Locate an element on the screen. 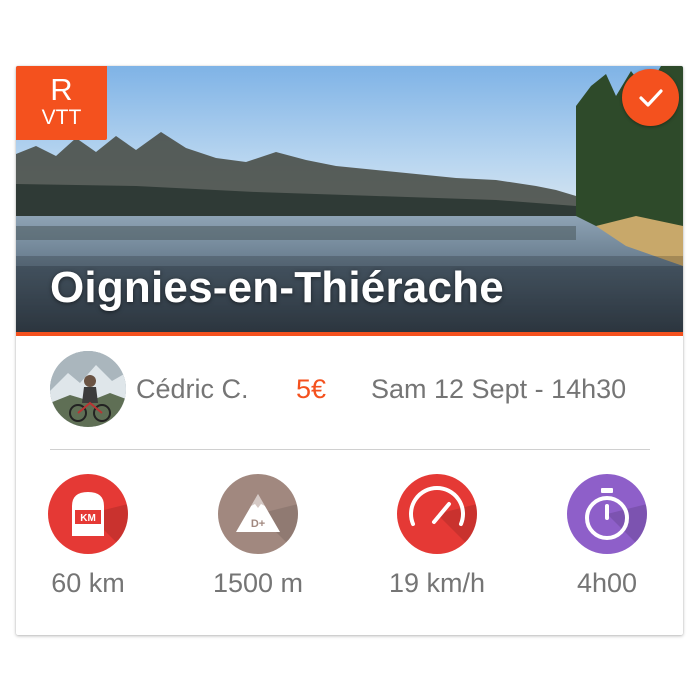  ride-price: 5€ is located at coordinates (311, 389).